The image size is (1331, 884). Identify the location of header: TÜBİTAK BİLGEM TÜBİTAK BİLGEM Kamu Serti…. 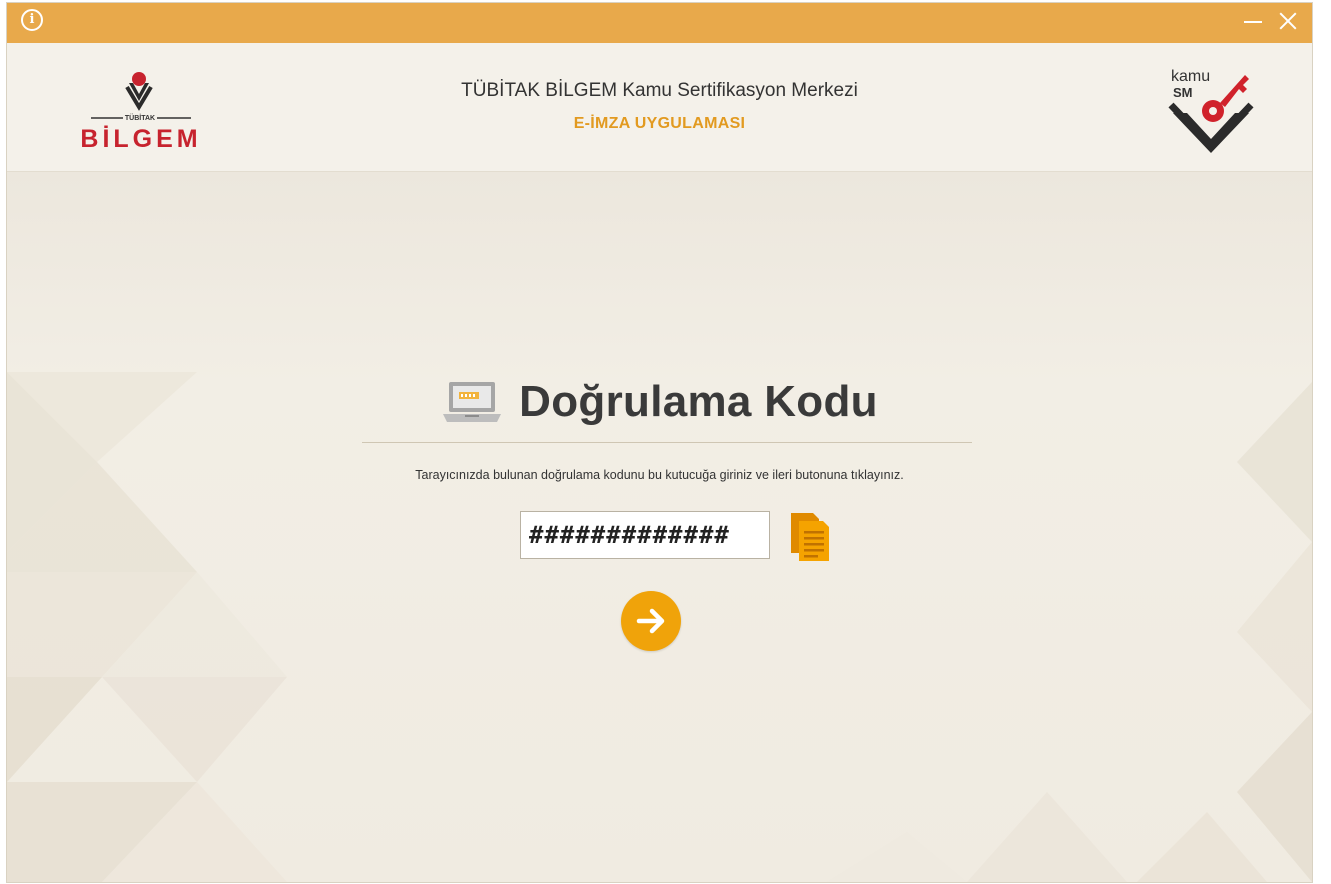
(659, 107).